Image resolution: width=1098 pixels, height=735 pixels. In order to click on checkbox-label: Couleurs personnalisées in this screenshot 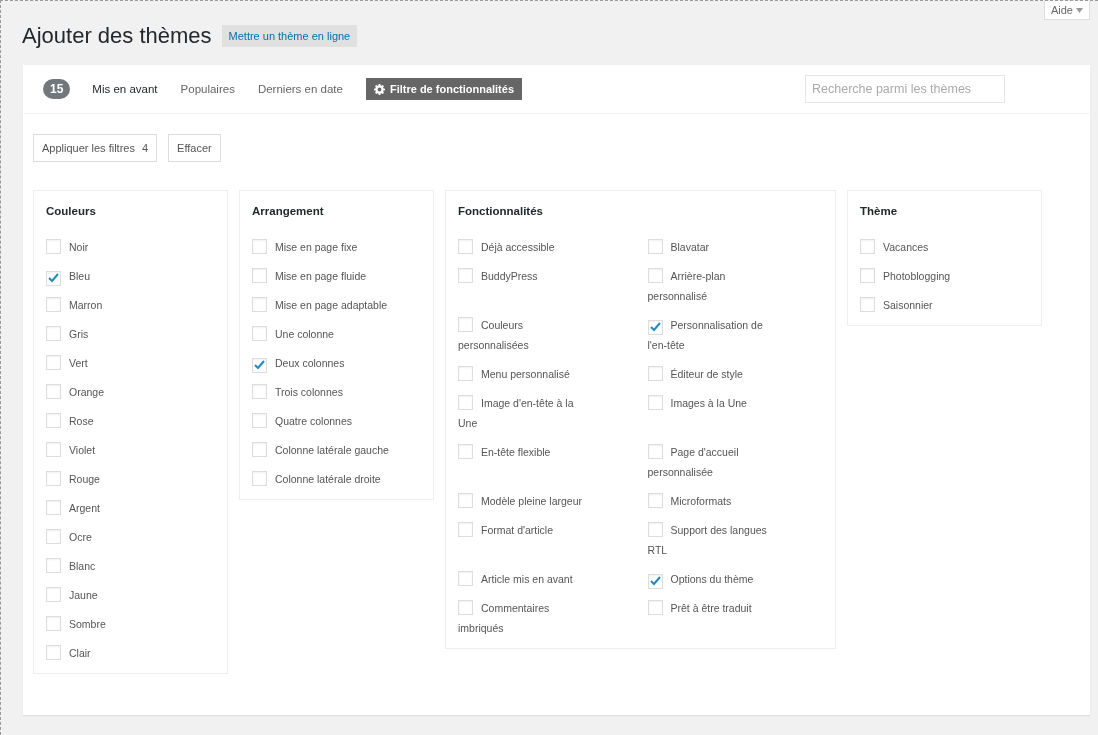, I will do `click(547, 335)`.